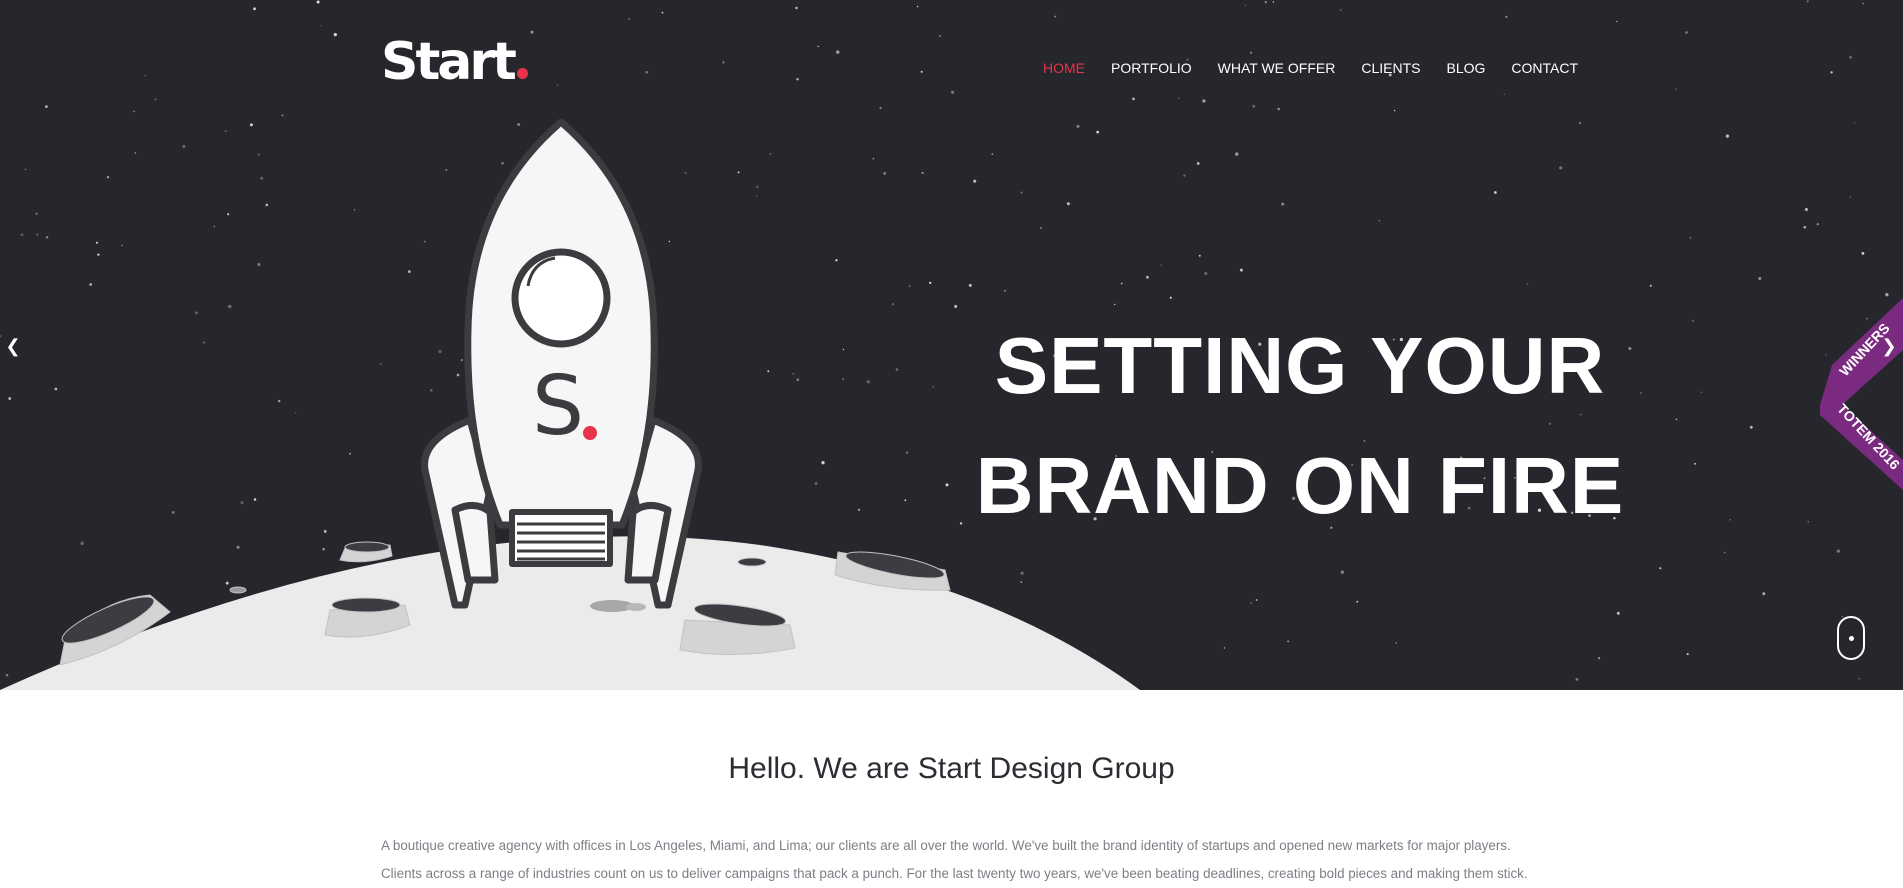 The height and width of the screenshot is (888, 1903). What do you see at coordinates (1064, 68) in the screenshot?
I see `nav-item-home: HOME` at bounding box center [1064, 68].